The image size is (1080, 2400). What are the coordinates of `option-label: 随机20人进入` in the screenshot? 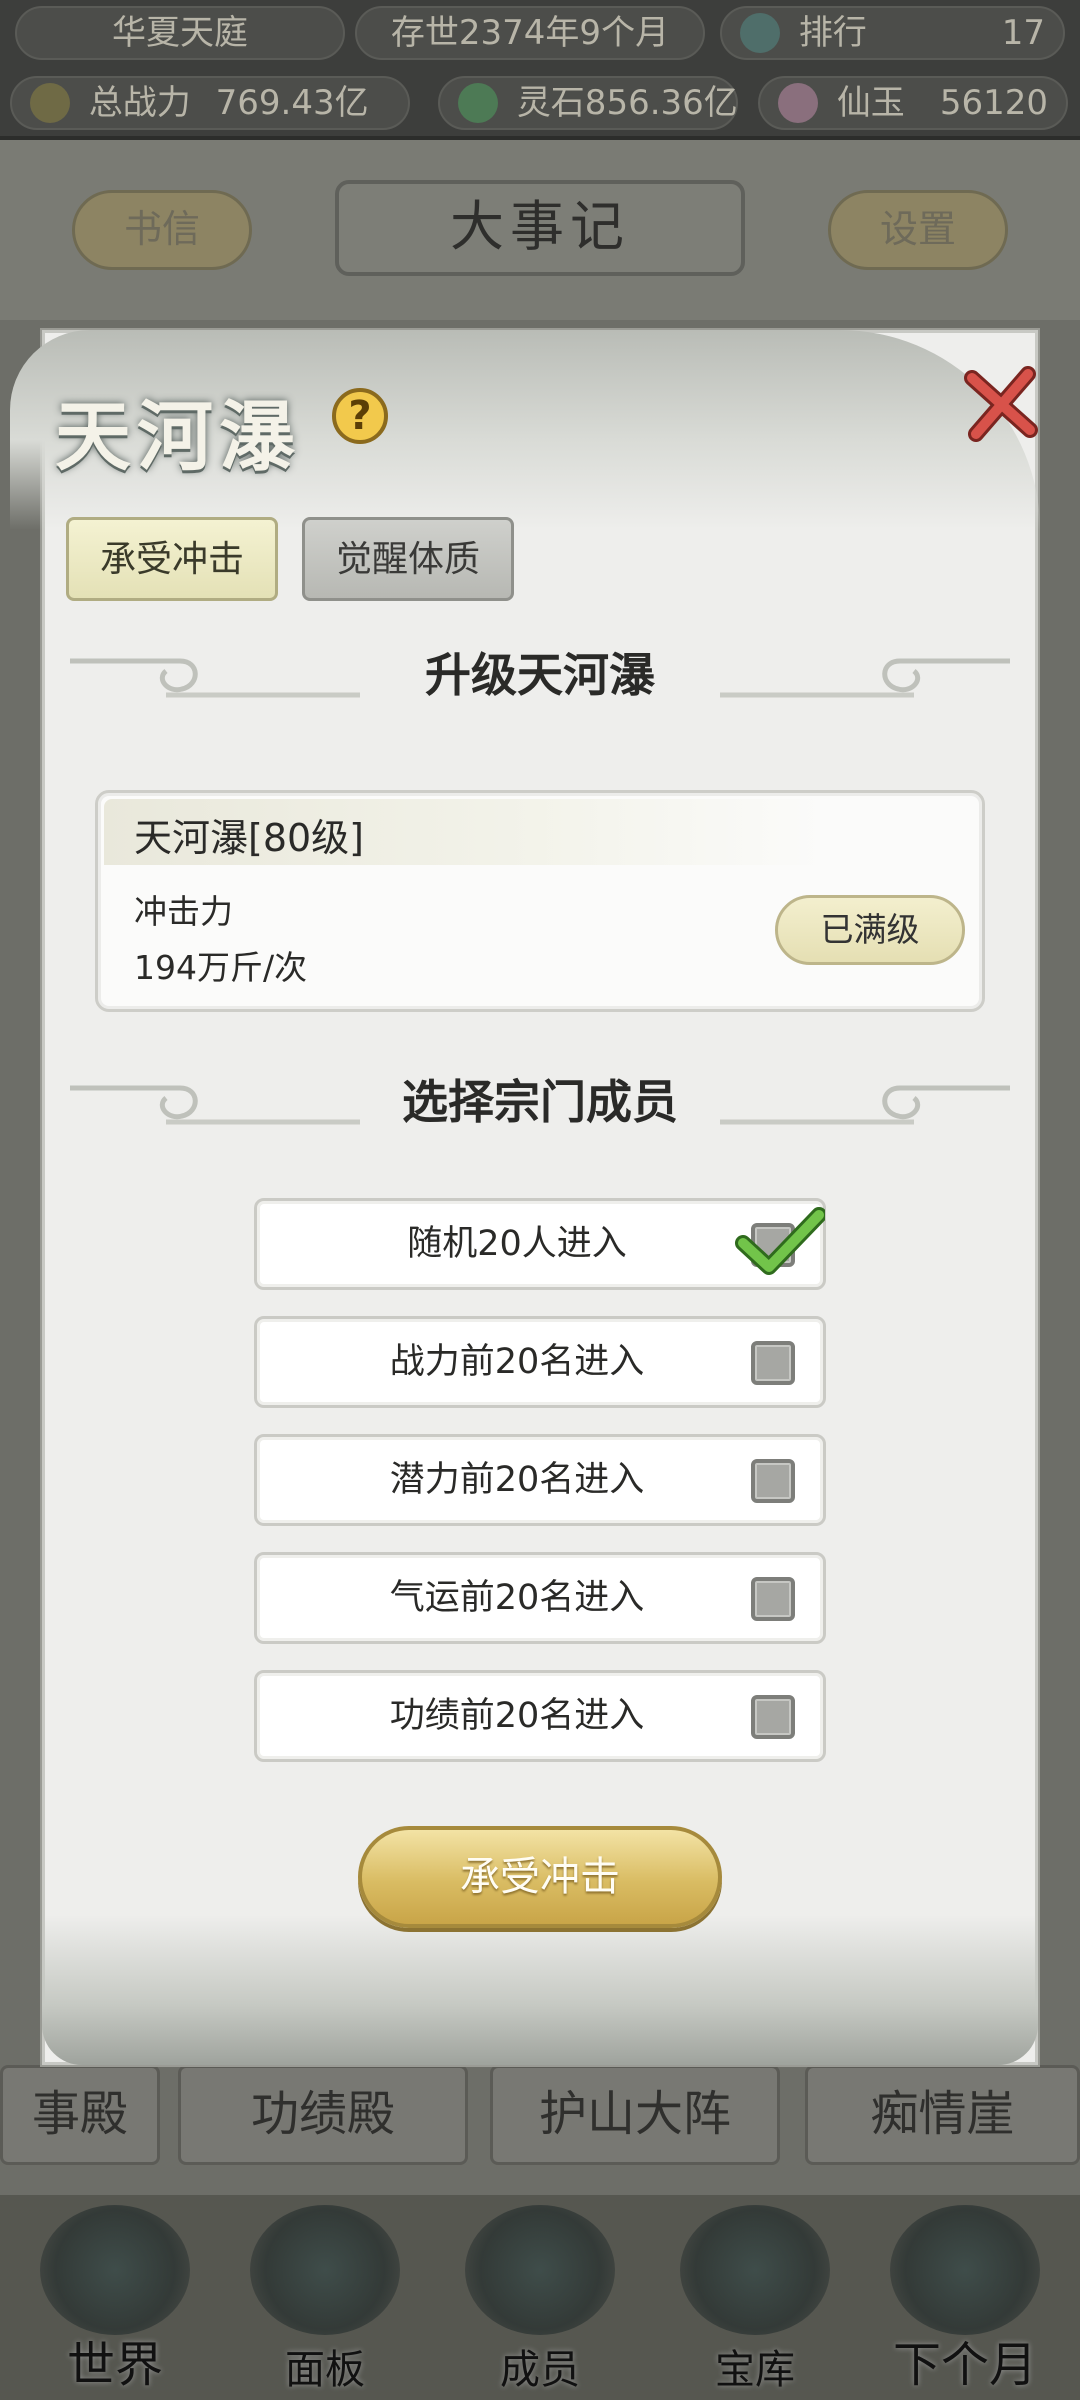 It's located at (517, 1244).